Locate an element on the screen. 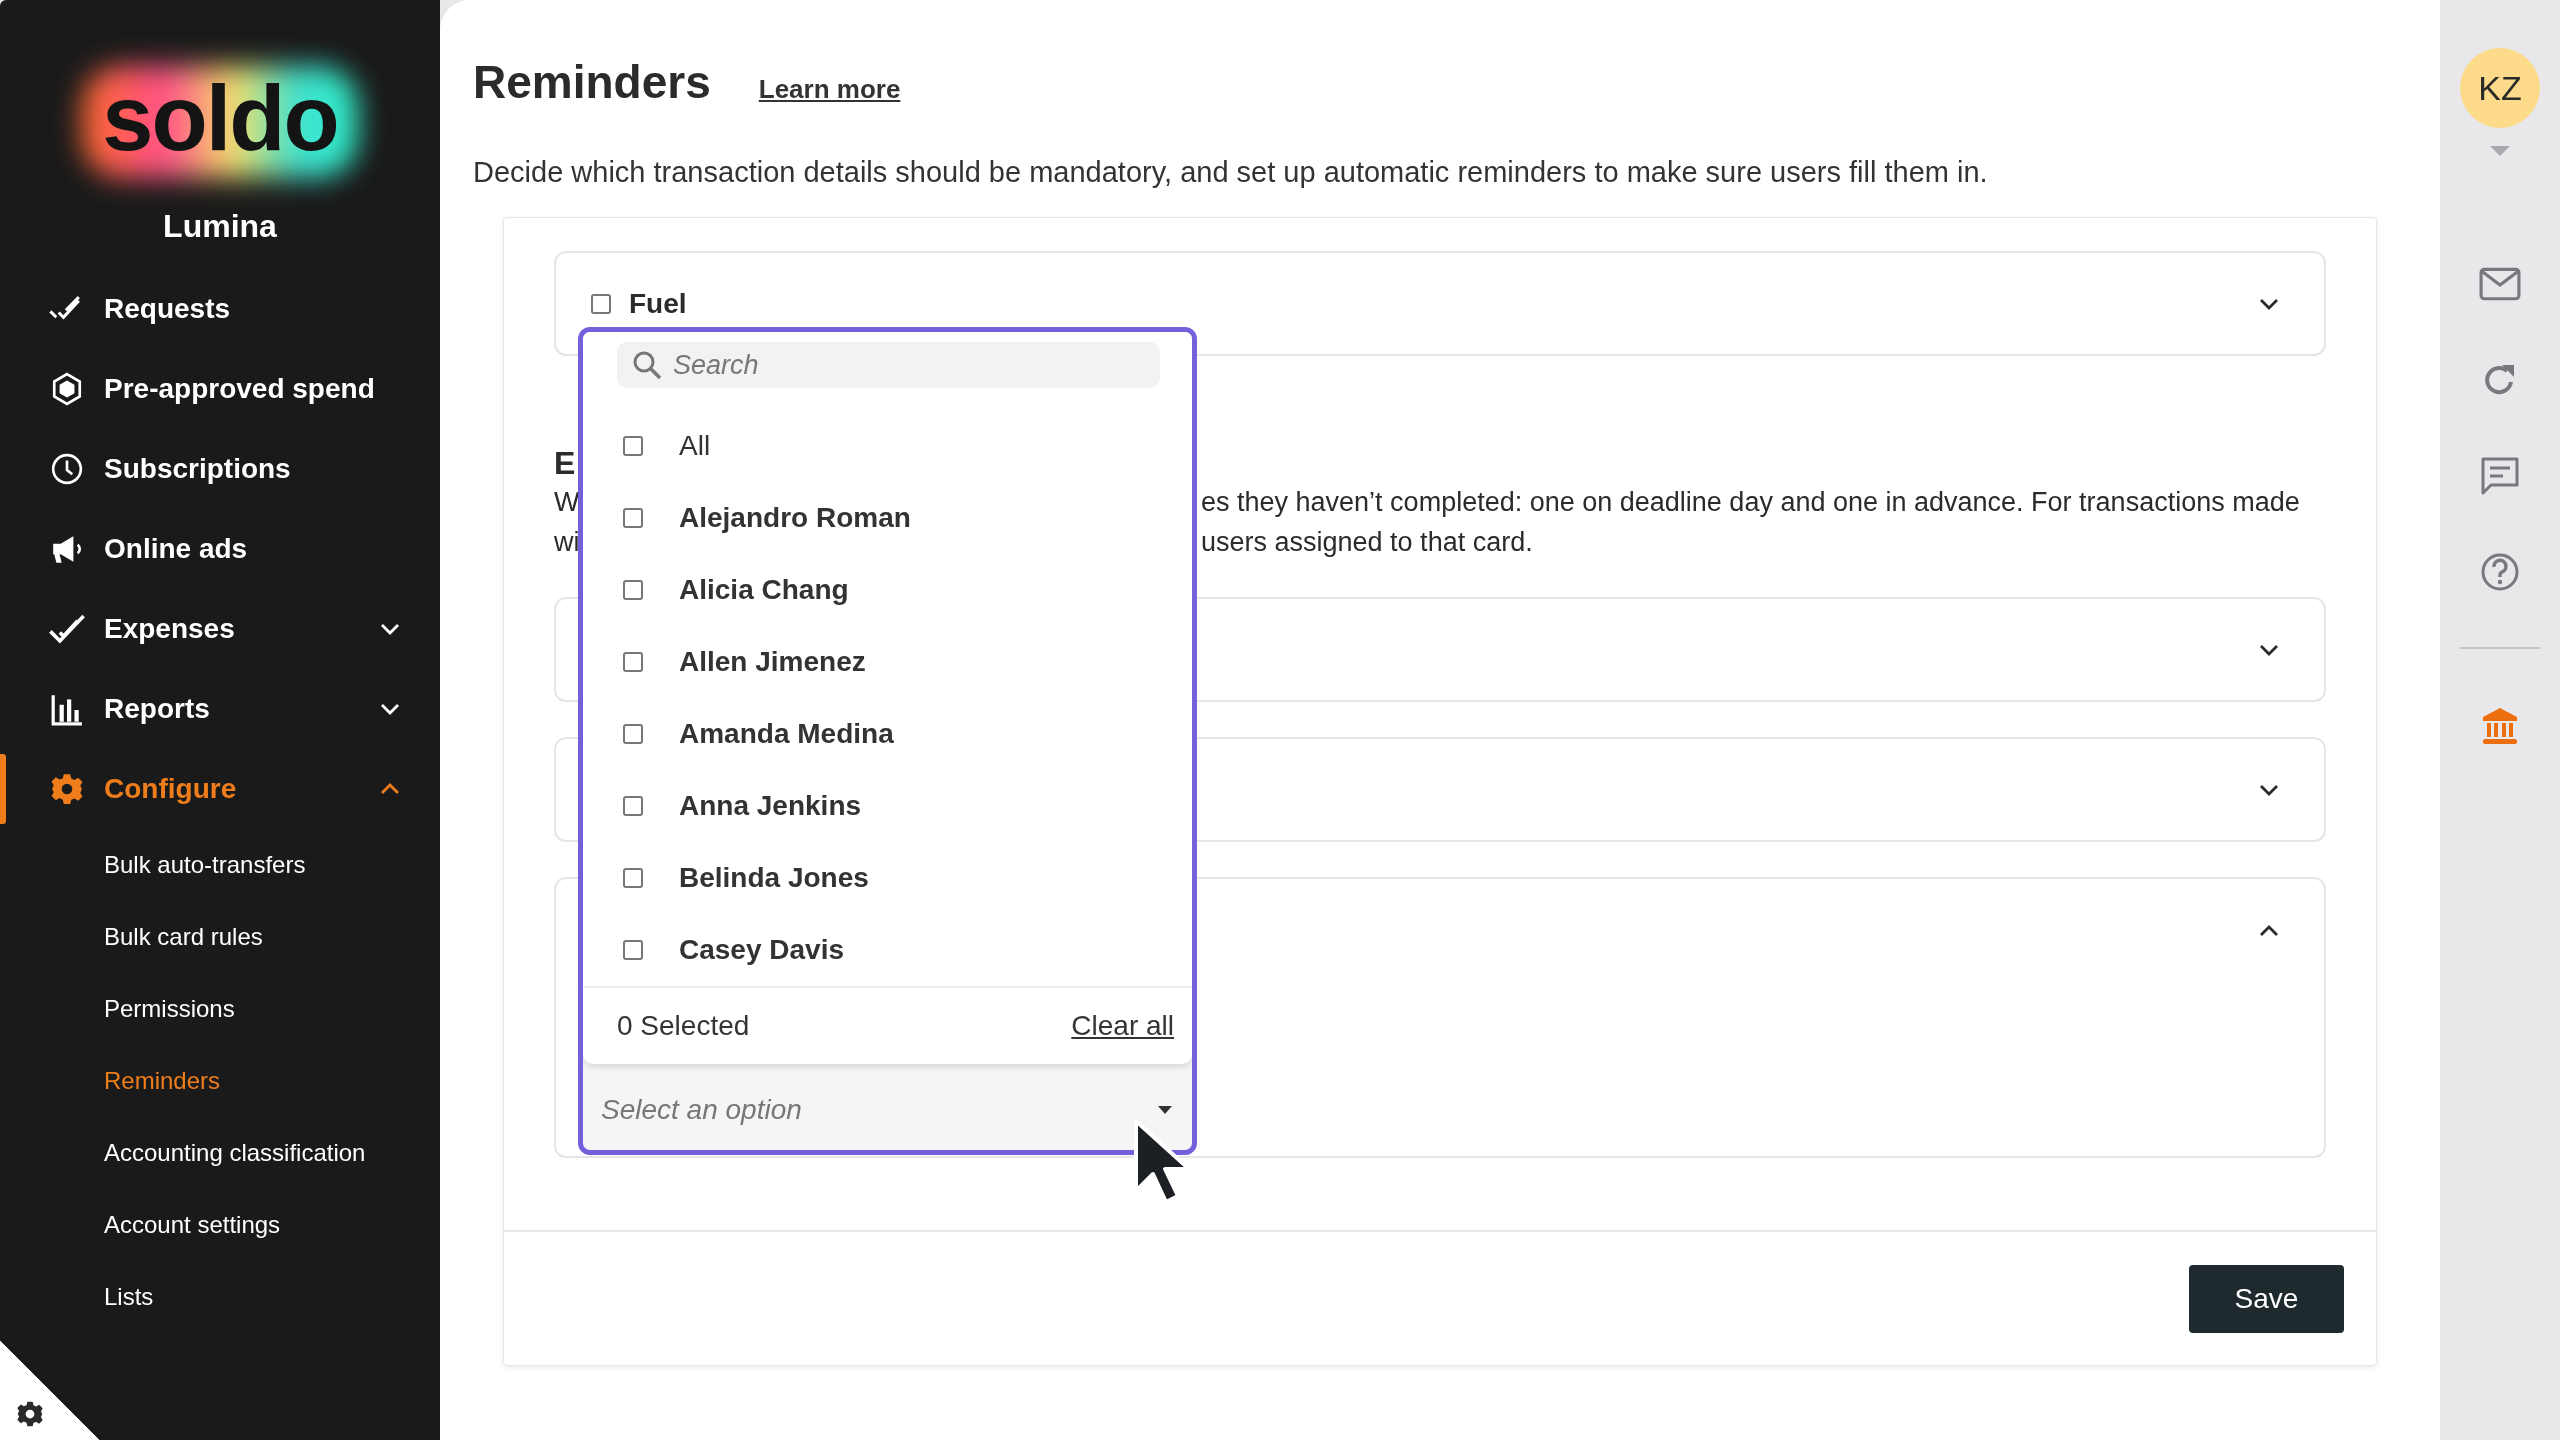 This screenshot has height=1440, width=2560. nav-item: Online ads is located at coordinates (220, 549).